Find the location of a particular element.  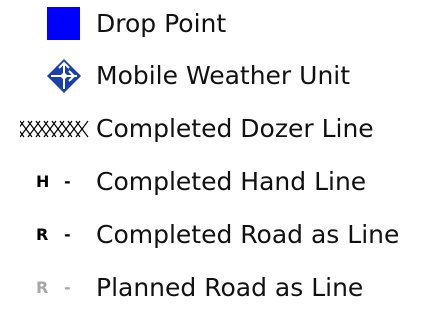

hand-line-dash: - is located at coordinates (67, 181).